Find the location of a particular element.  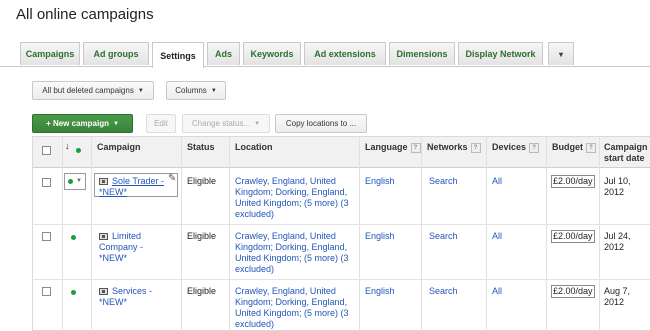

pencil-icon: ✎ is located at coordinates (172, 178).